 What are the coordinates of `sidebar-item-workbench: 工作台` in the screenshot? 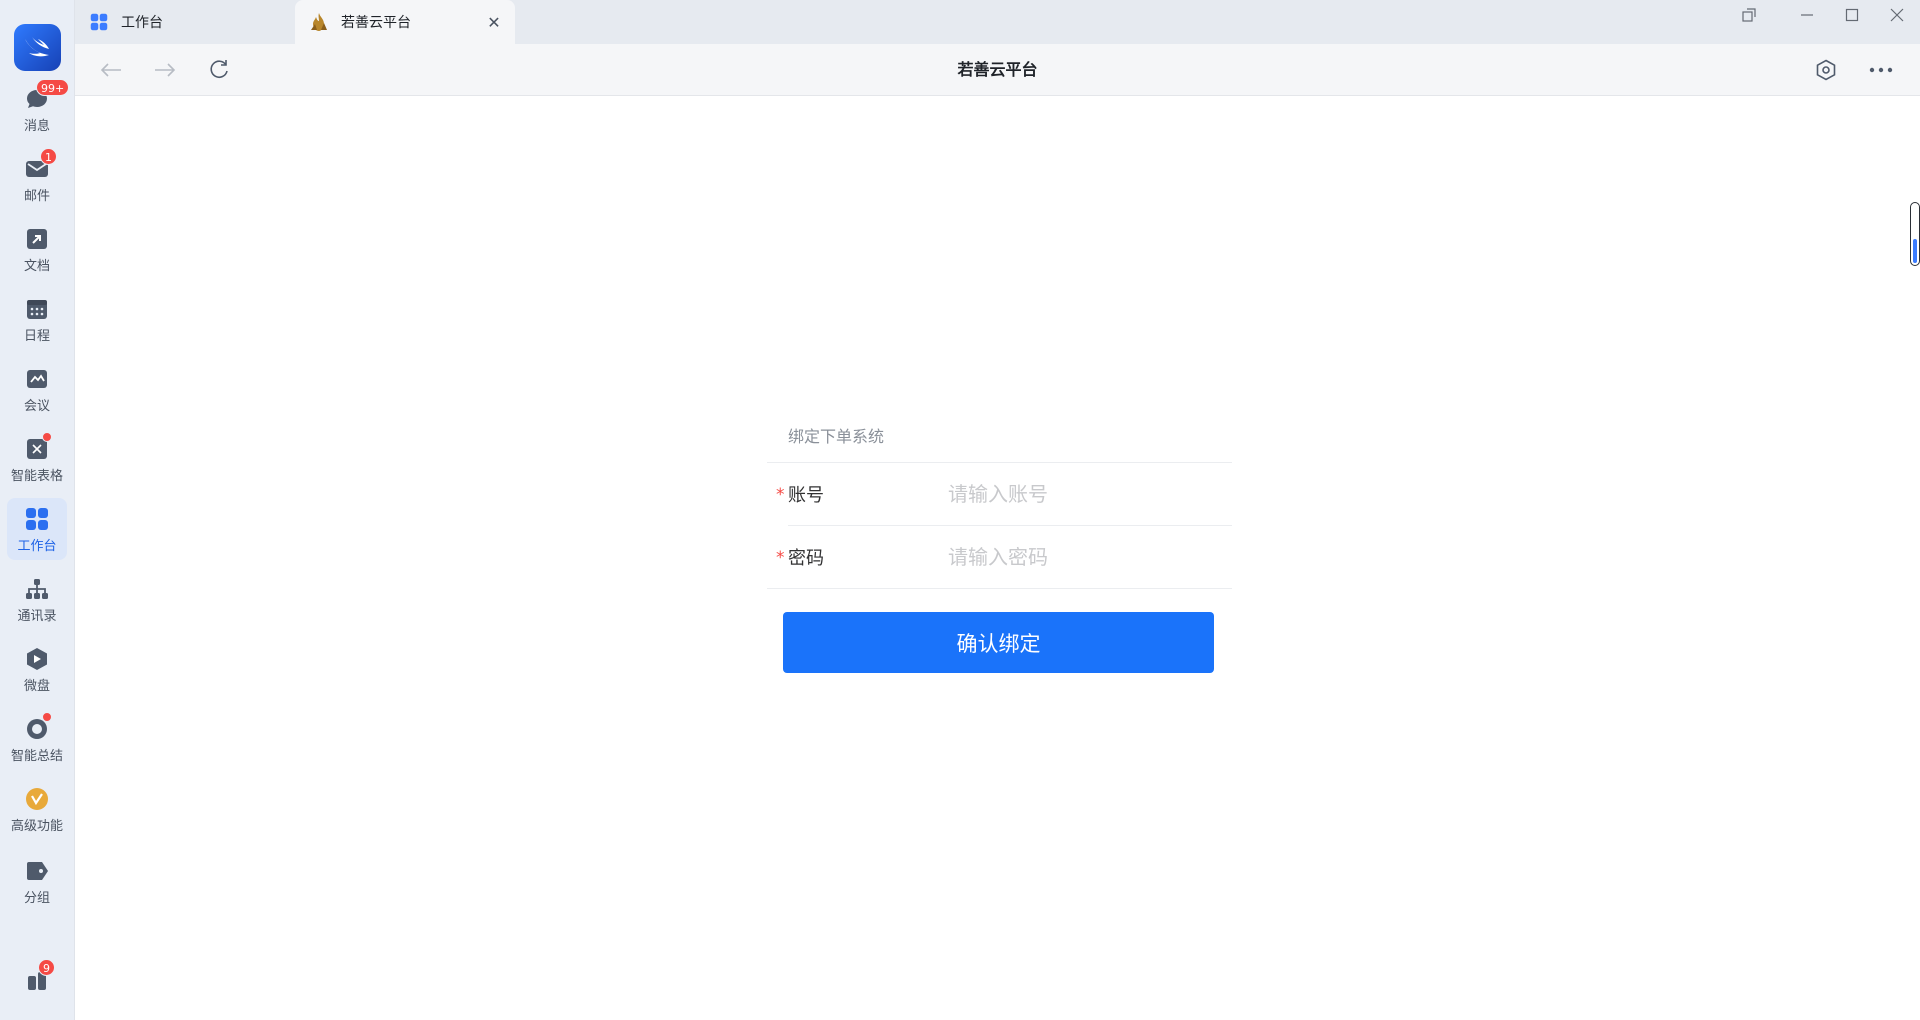 It's located at (37, 529).